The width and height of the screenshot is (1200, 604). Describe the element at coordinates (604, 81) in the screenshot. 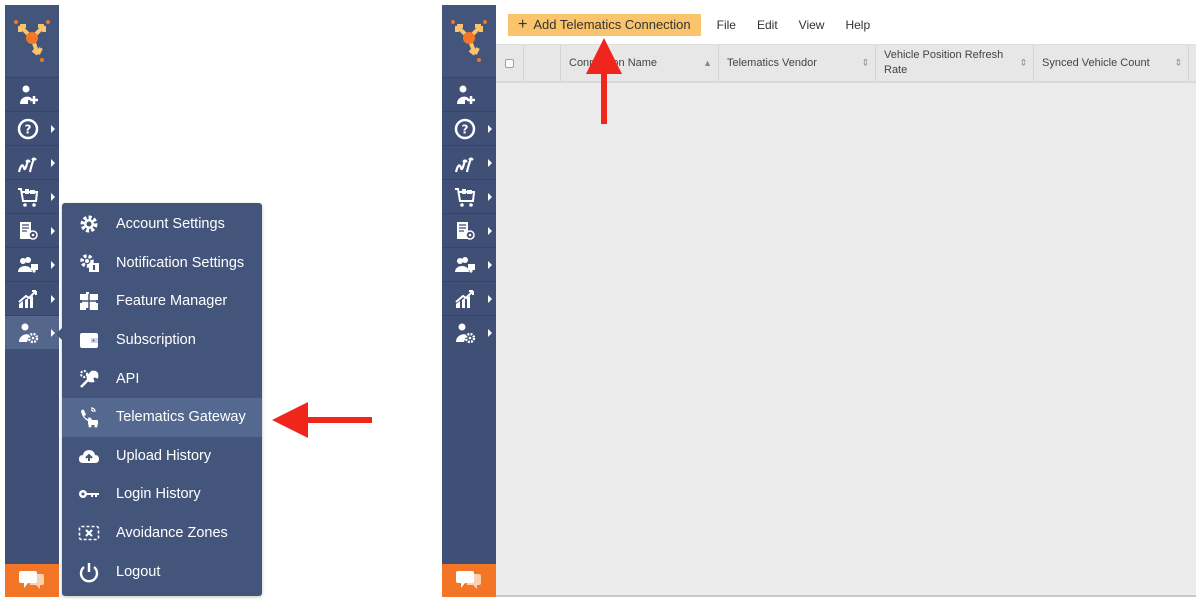

I see `annotation-arrow-up` at that location.